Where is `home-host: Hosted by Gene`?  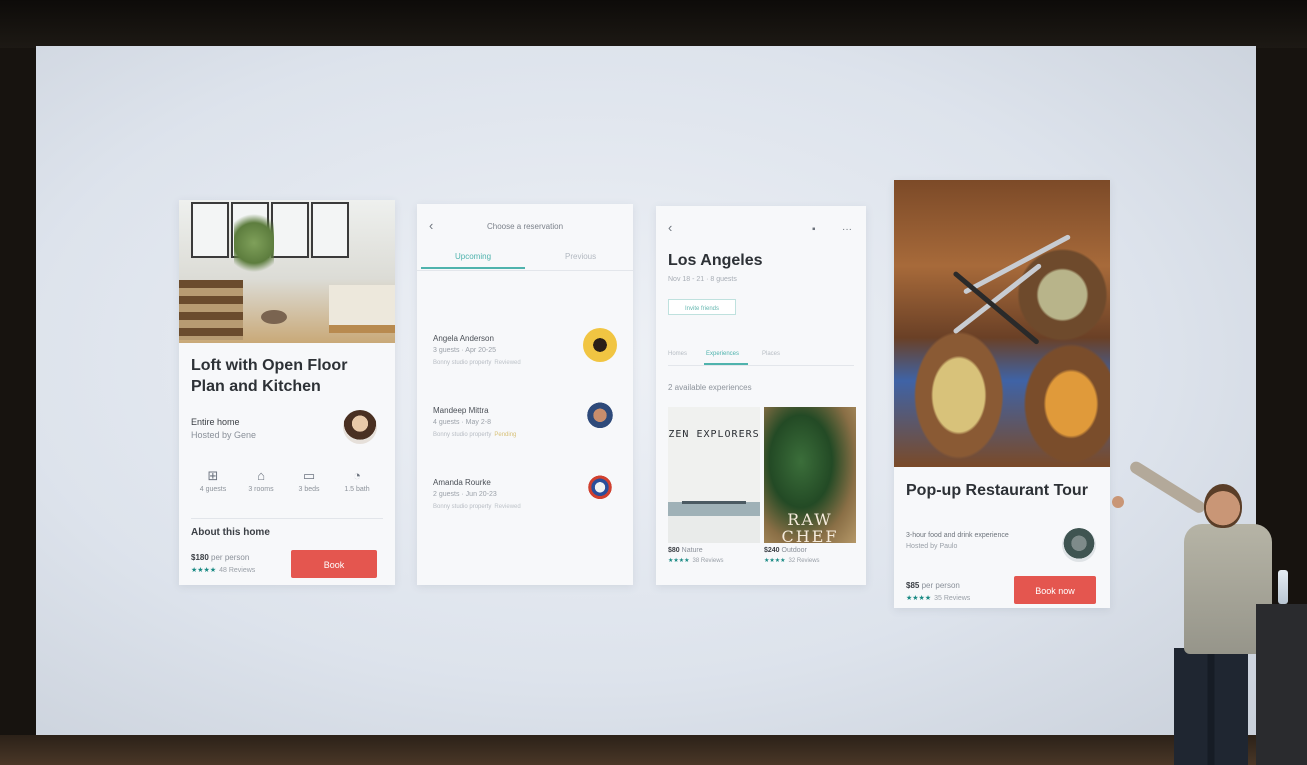
home-host: Hosted by Gene is located at coordinates (224, 435).